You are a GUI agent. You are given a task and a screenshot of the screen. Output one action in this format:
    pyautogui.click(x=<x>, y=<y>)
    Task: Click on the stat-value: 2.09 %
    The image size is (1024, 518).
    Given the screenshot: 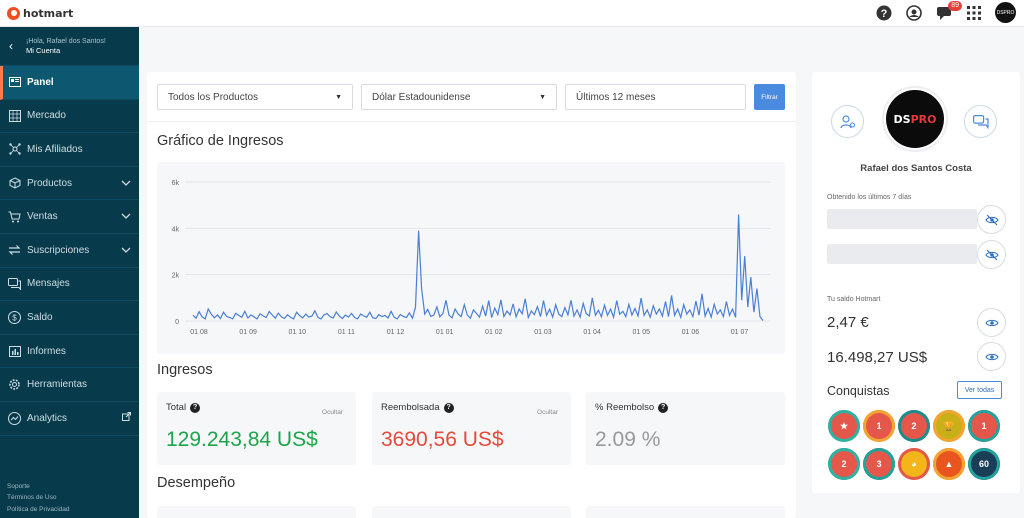 What is the action you would take?
    pyautogui.click(x=628, y=439)
    